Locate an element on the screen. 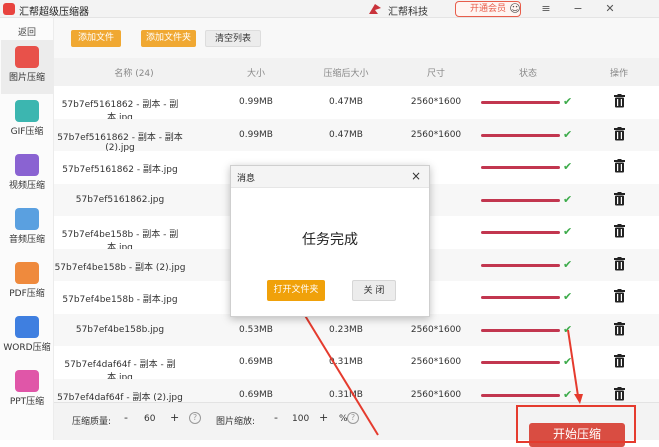 This screenshot has width=659, height=447. brand-logo-icon is located at coordinates (375, 9).